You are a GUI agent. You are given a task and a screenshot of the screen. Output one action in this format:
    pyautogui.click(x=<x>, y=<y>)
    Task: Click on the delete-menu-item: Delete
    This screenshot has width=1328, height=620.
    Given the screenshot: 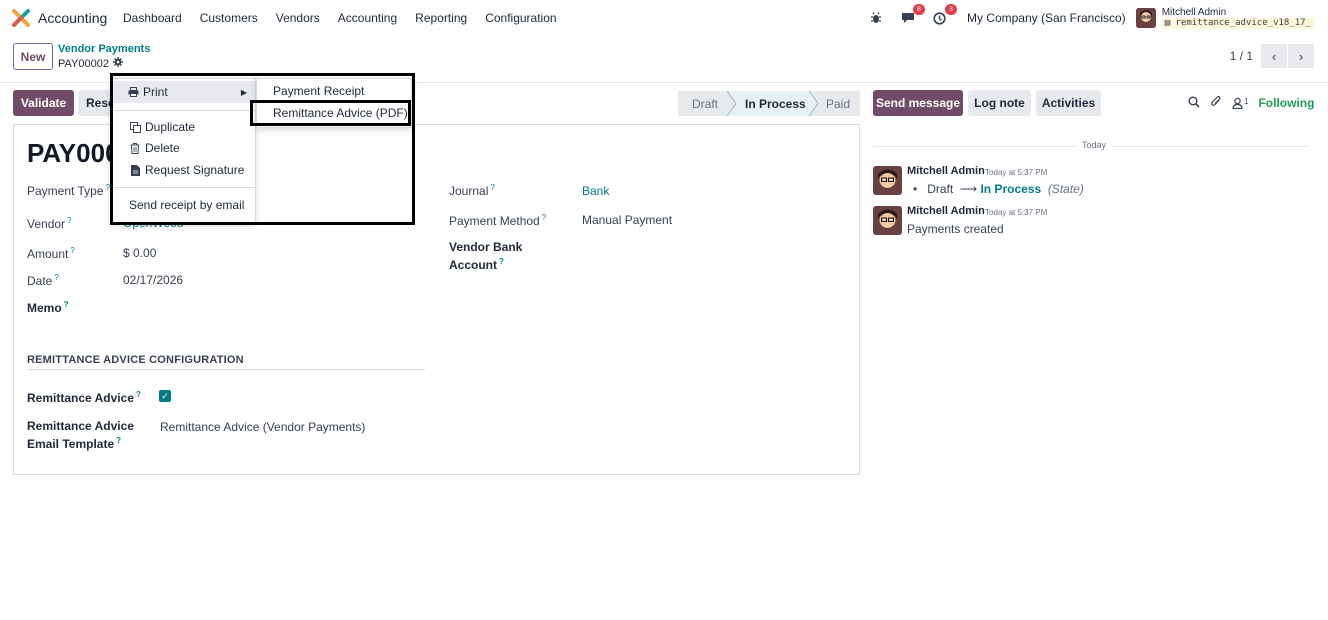 What is the action you would take?
    pyautogui.click(x=183, y=148)
    